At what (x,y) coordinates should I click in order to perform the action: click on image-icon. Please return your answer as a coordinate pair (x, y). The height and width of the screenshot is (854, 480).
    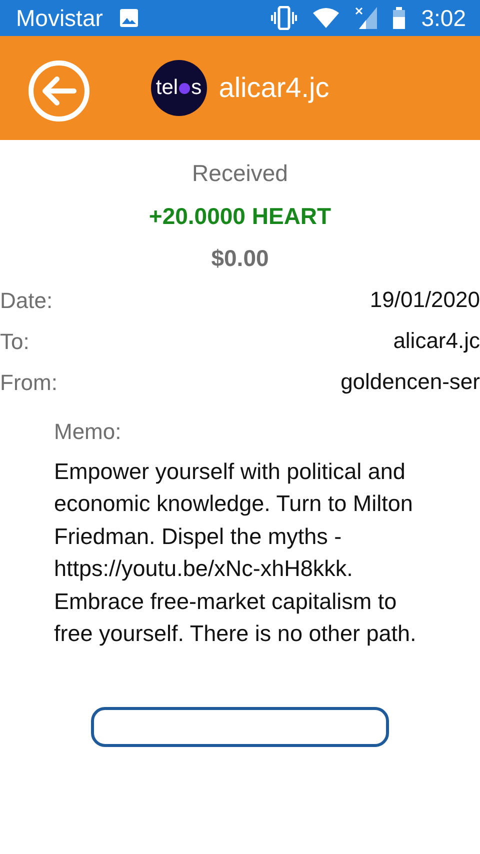
    Looking at the image, I should click on (128, 18).